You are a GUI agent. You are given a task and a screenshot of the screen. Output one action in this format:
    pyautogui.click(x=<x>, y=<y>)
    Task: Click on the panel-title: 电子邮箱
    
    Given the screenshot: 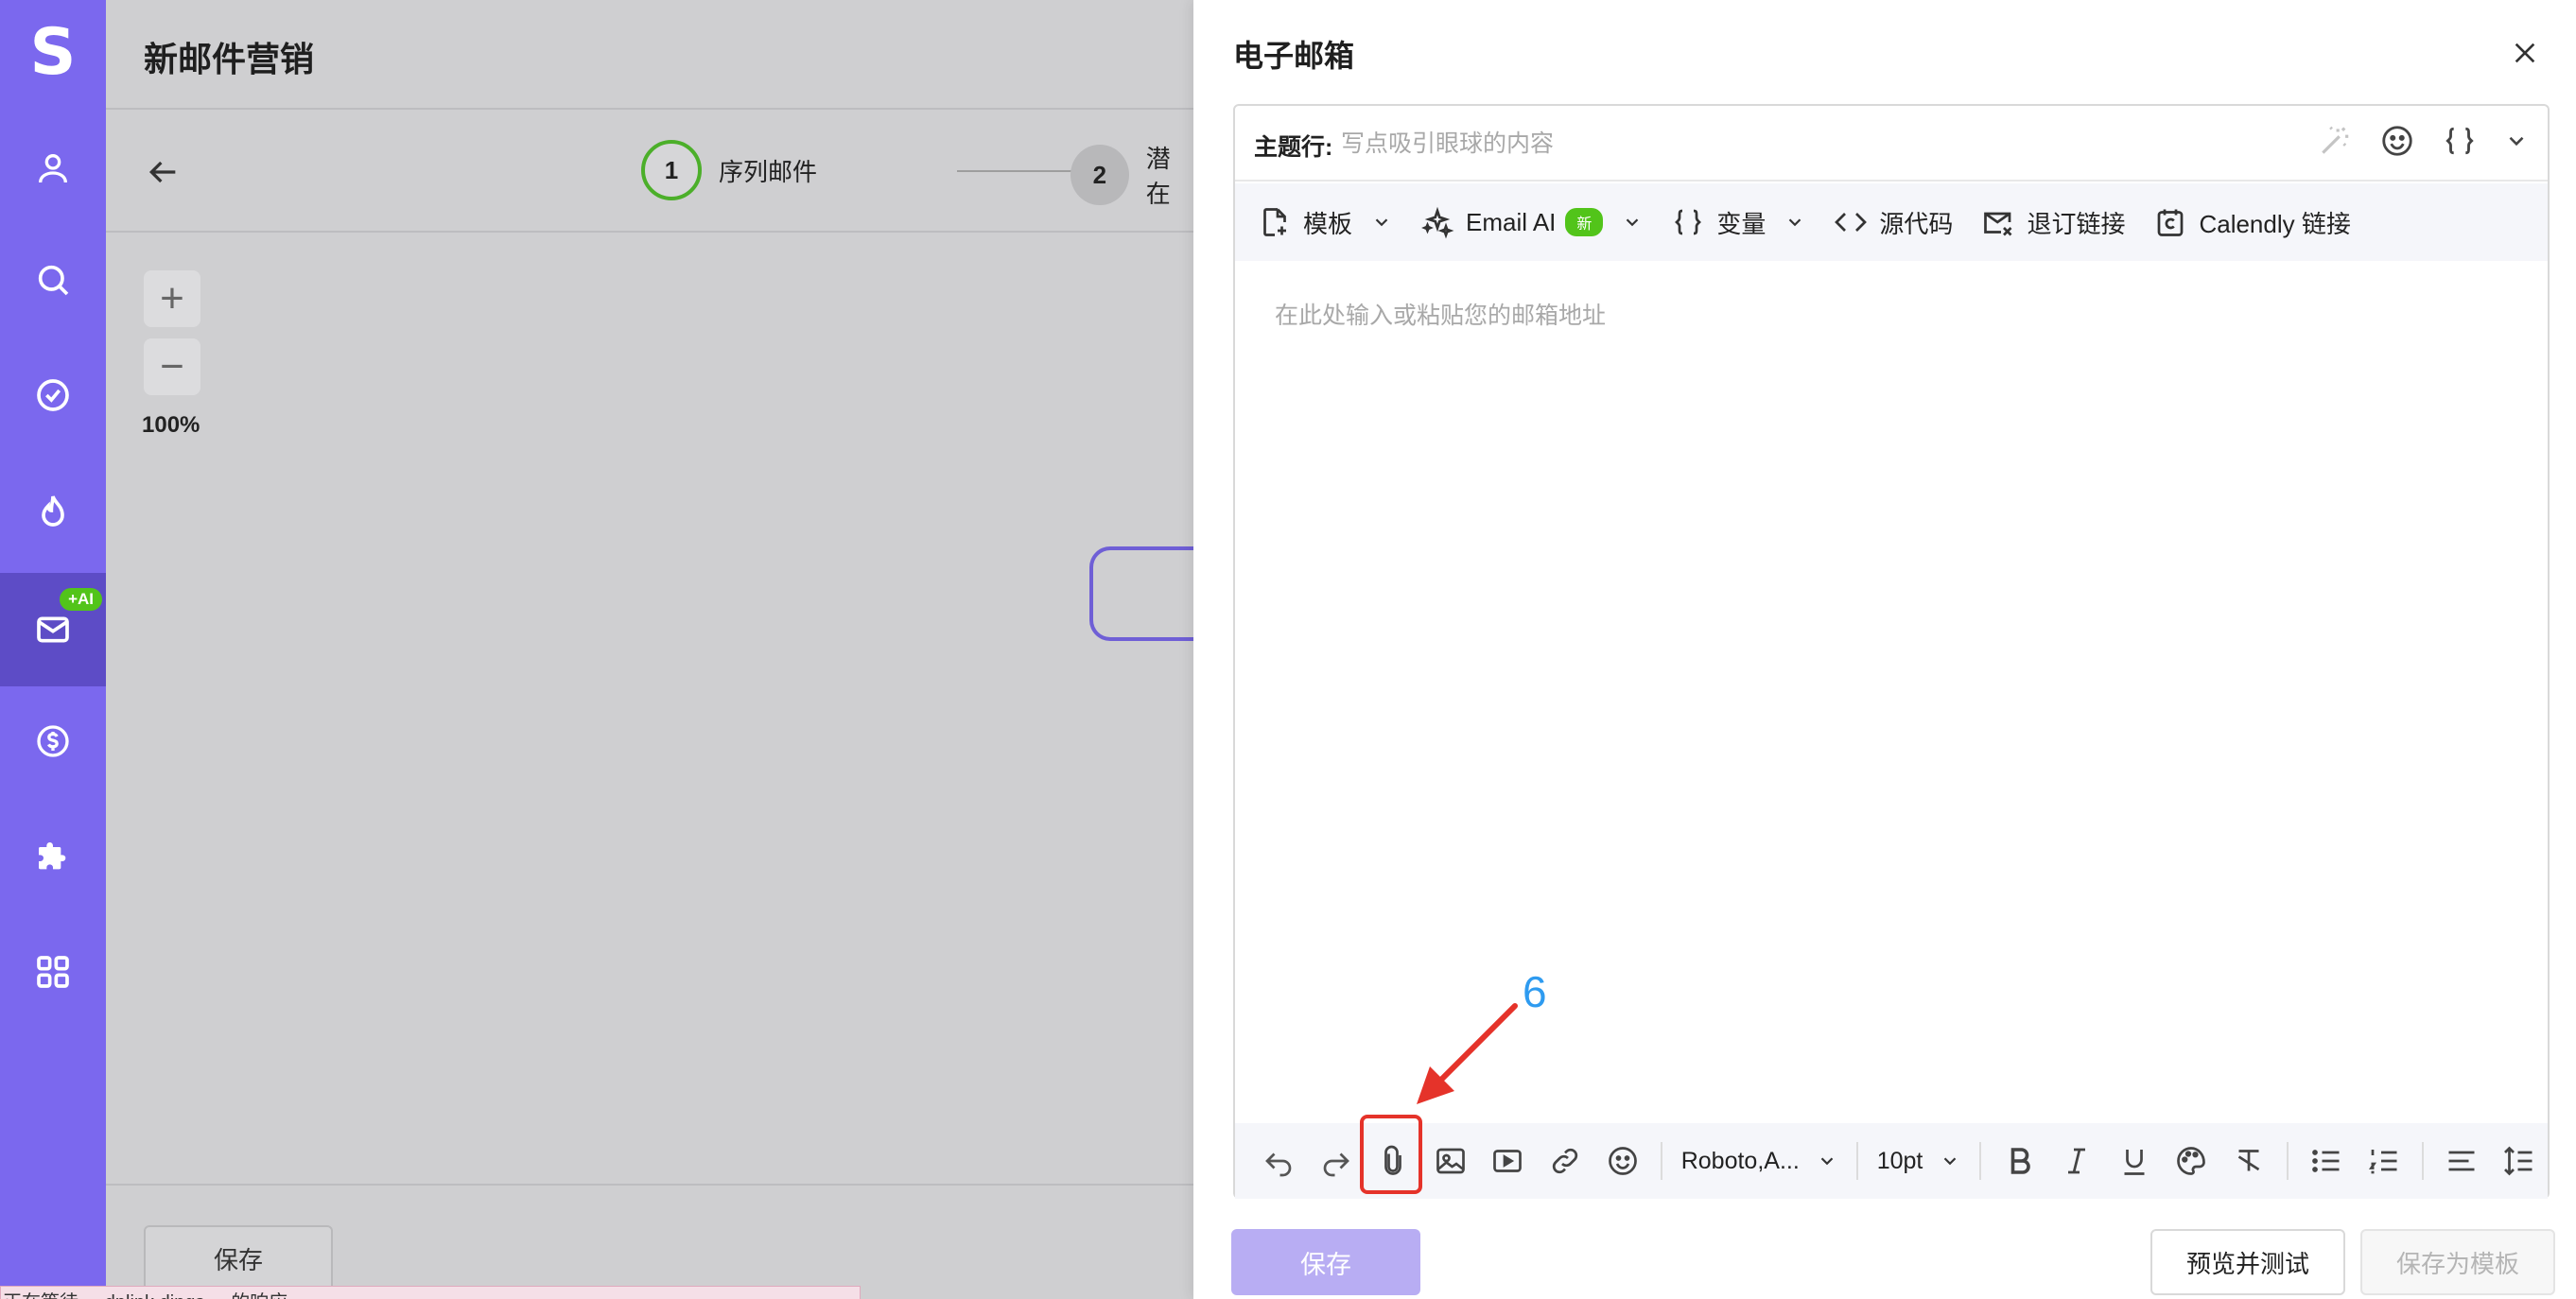 What is the action you would take?
    pyautogui.click(x=1294, y=56)
    